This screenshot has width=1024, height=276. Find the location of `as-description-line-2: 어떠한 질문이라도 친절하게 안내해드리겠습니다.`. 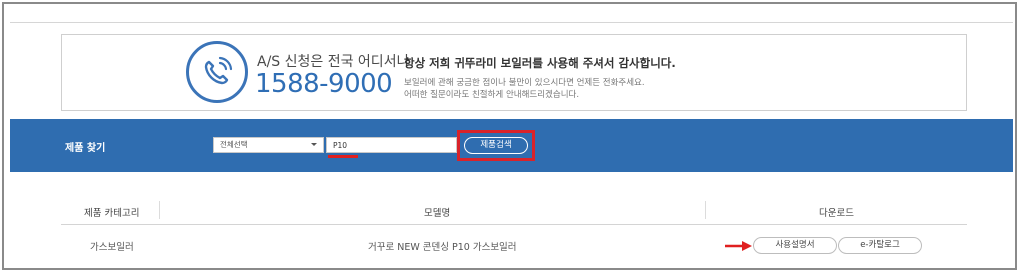

as-description-line-2: 어떠한 질문이라도 친절하게 안내해드리겠습니다. is located at coordinates (492, 95).